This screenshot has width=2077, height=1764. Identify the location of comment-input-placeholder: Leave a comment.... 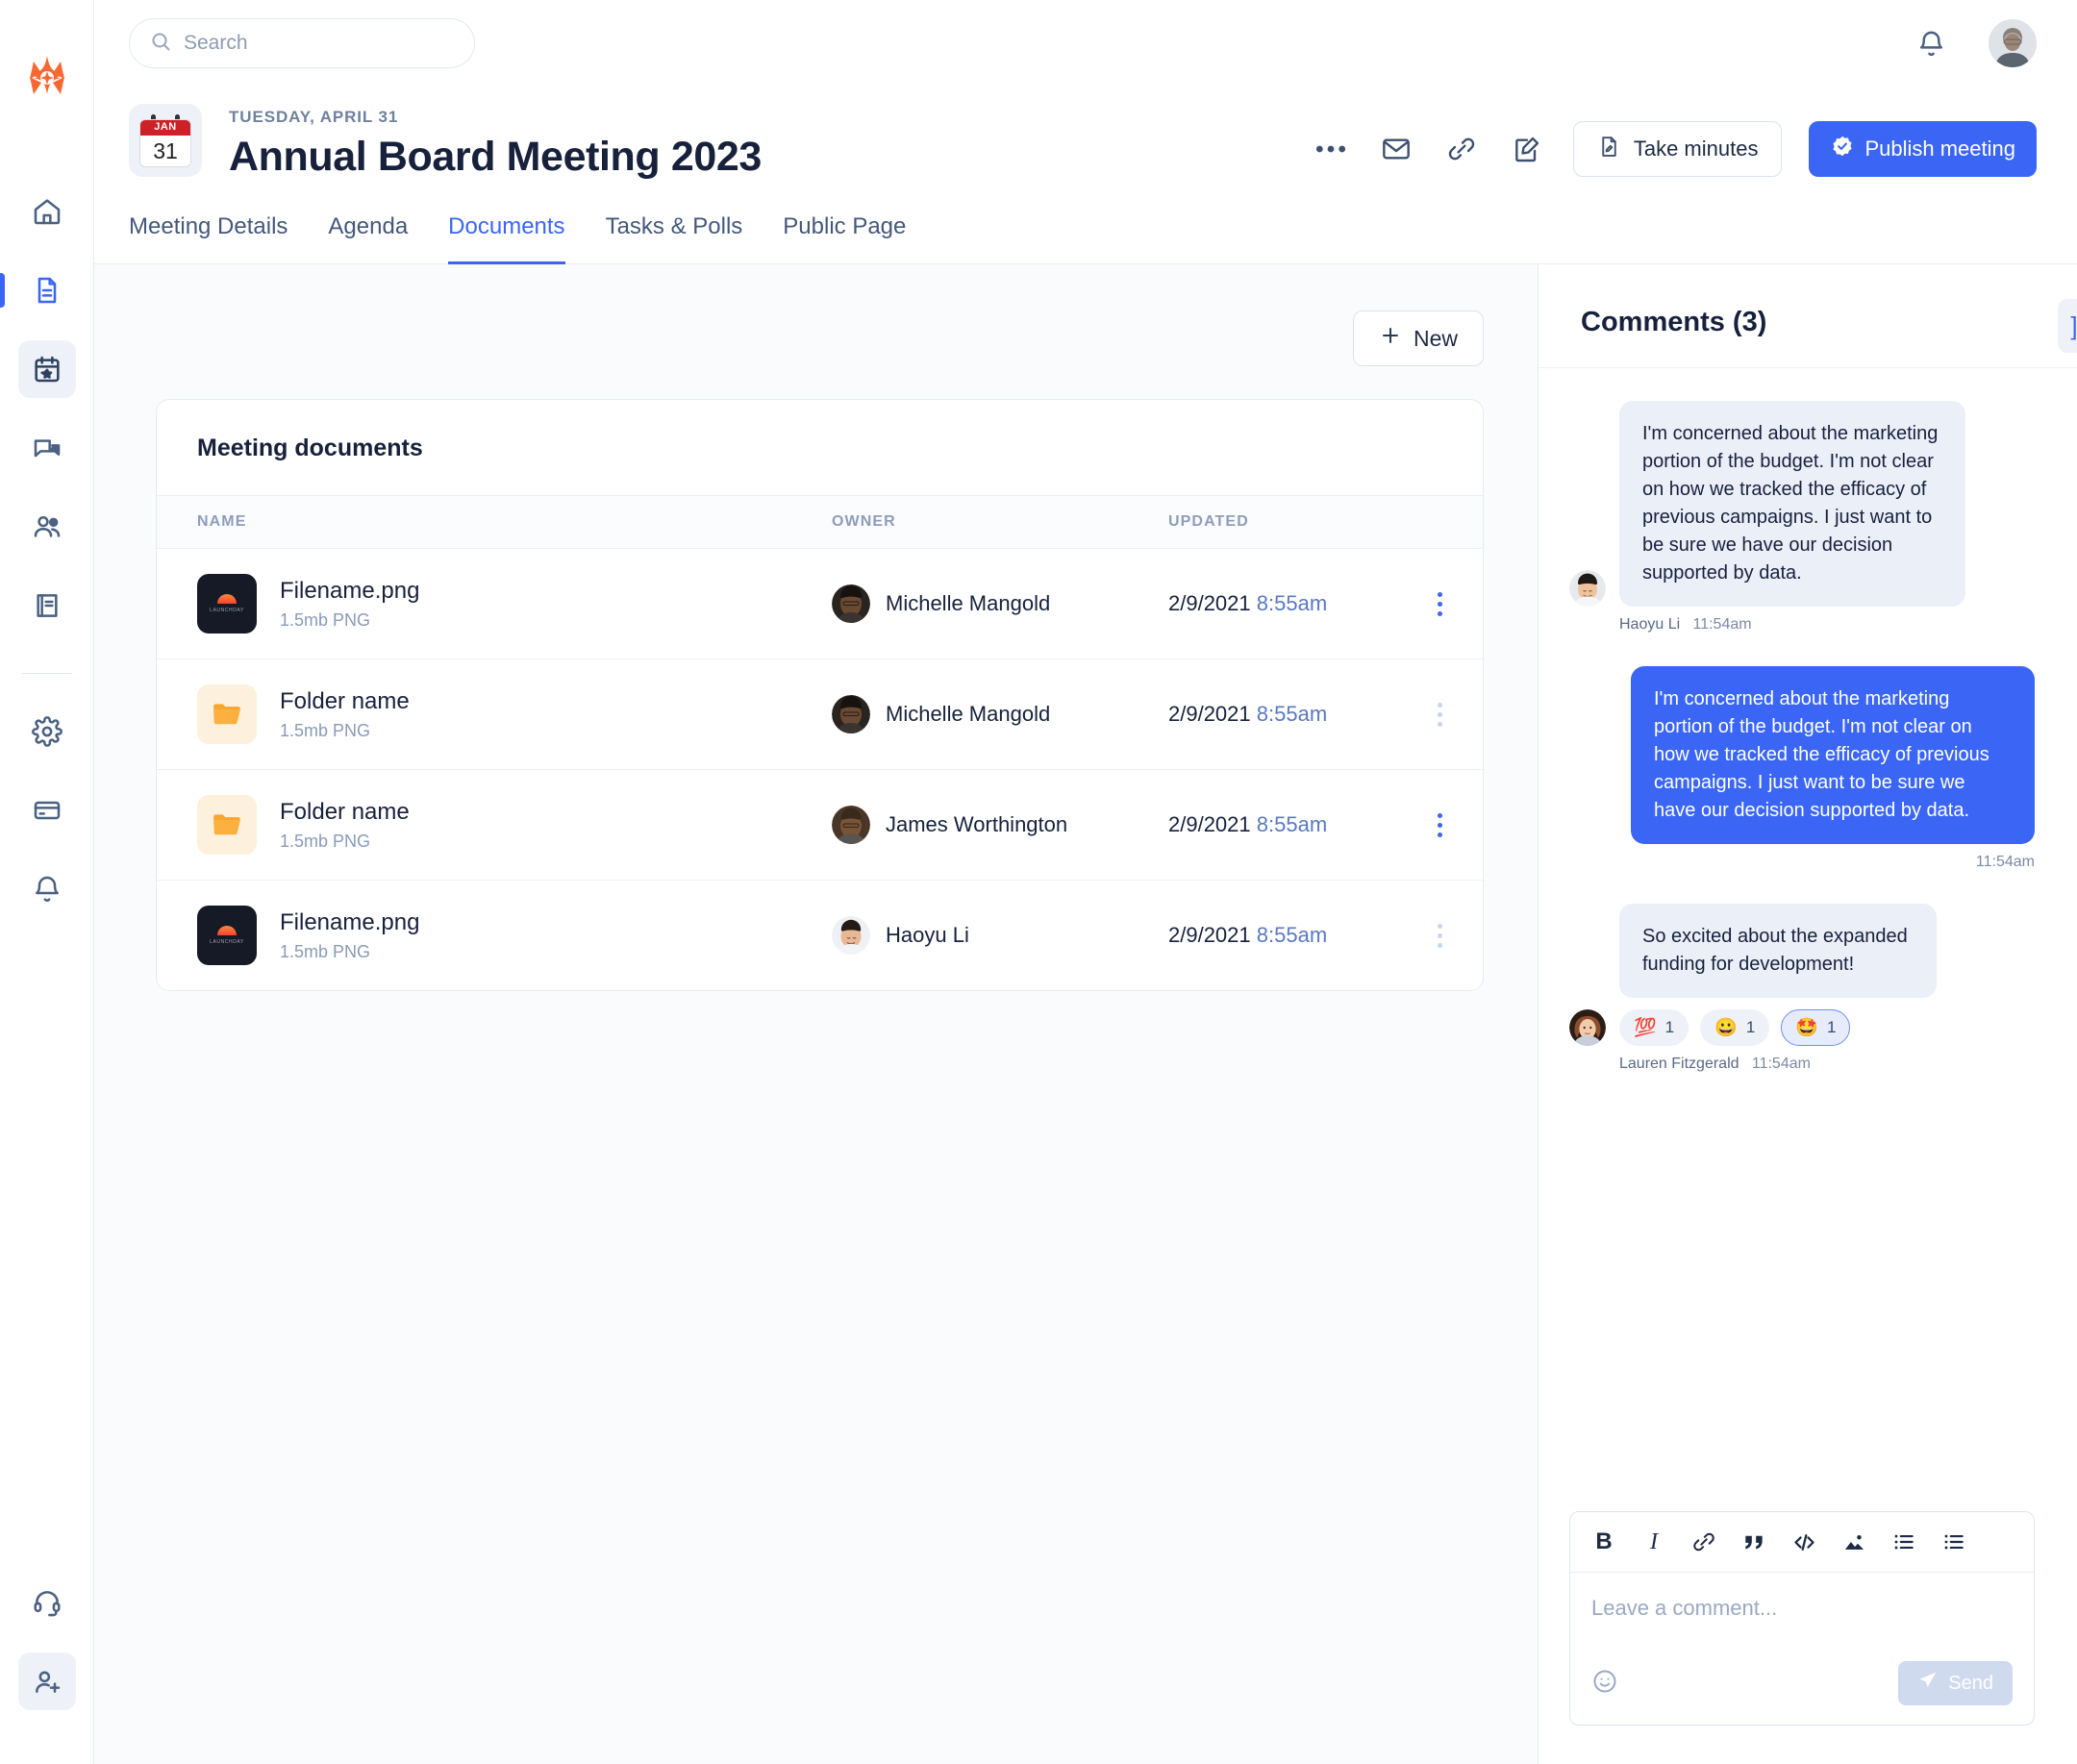
(1684, 1608).